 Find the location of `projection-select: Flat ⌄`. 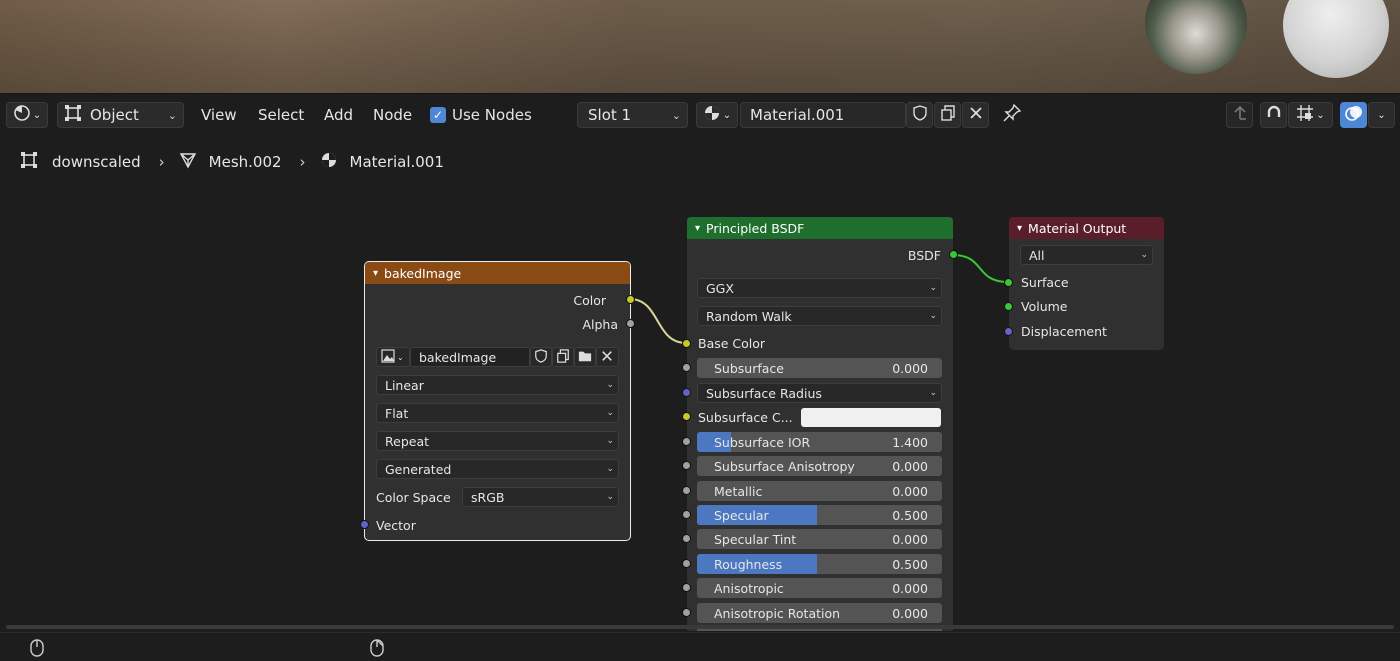

projection-select: Flat ⌄ is located at coordinates (497, 413).